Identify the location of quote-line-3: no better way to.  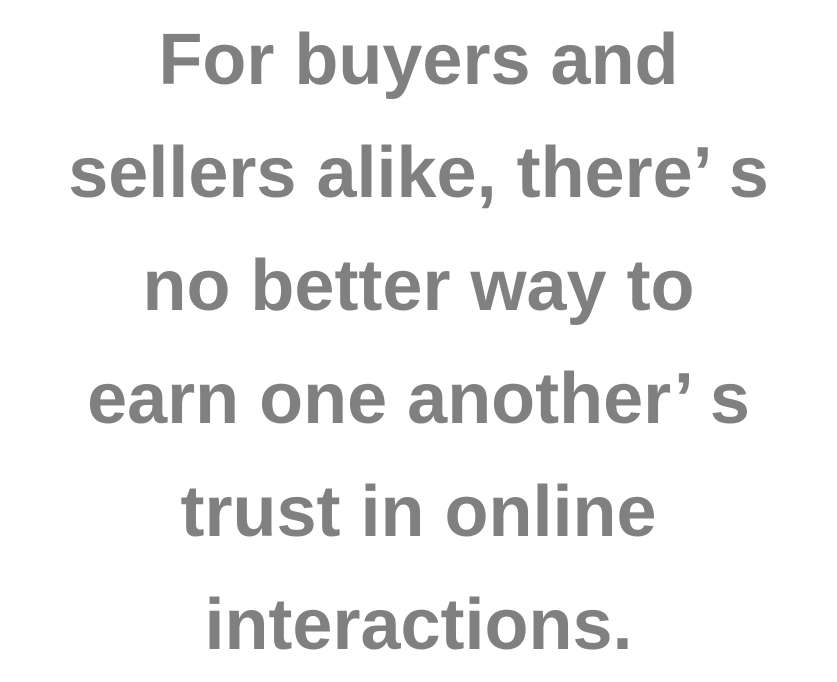
(418, 286).